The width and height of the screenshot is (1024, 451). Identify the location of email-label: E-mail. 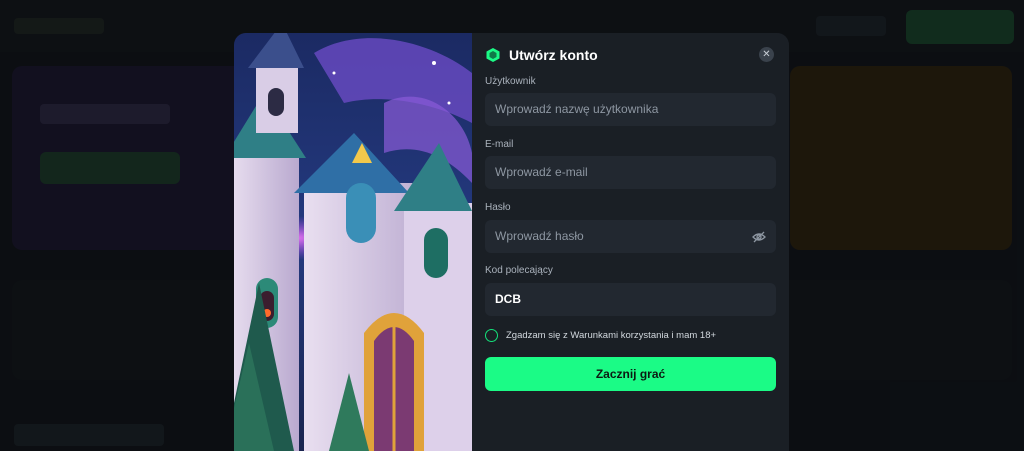
(499, 144).